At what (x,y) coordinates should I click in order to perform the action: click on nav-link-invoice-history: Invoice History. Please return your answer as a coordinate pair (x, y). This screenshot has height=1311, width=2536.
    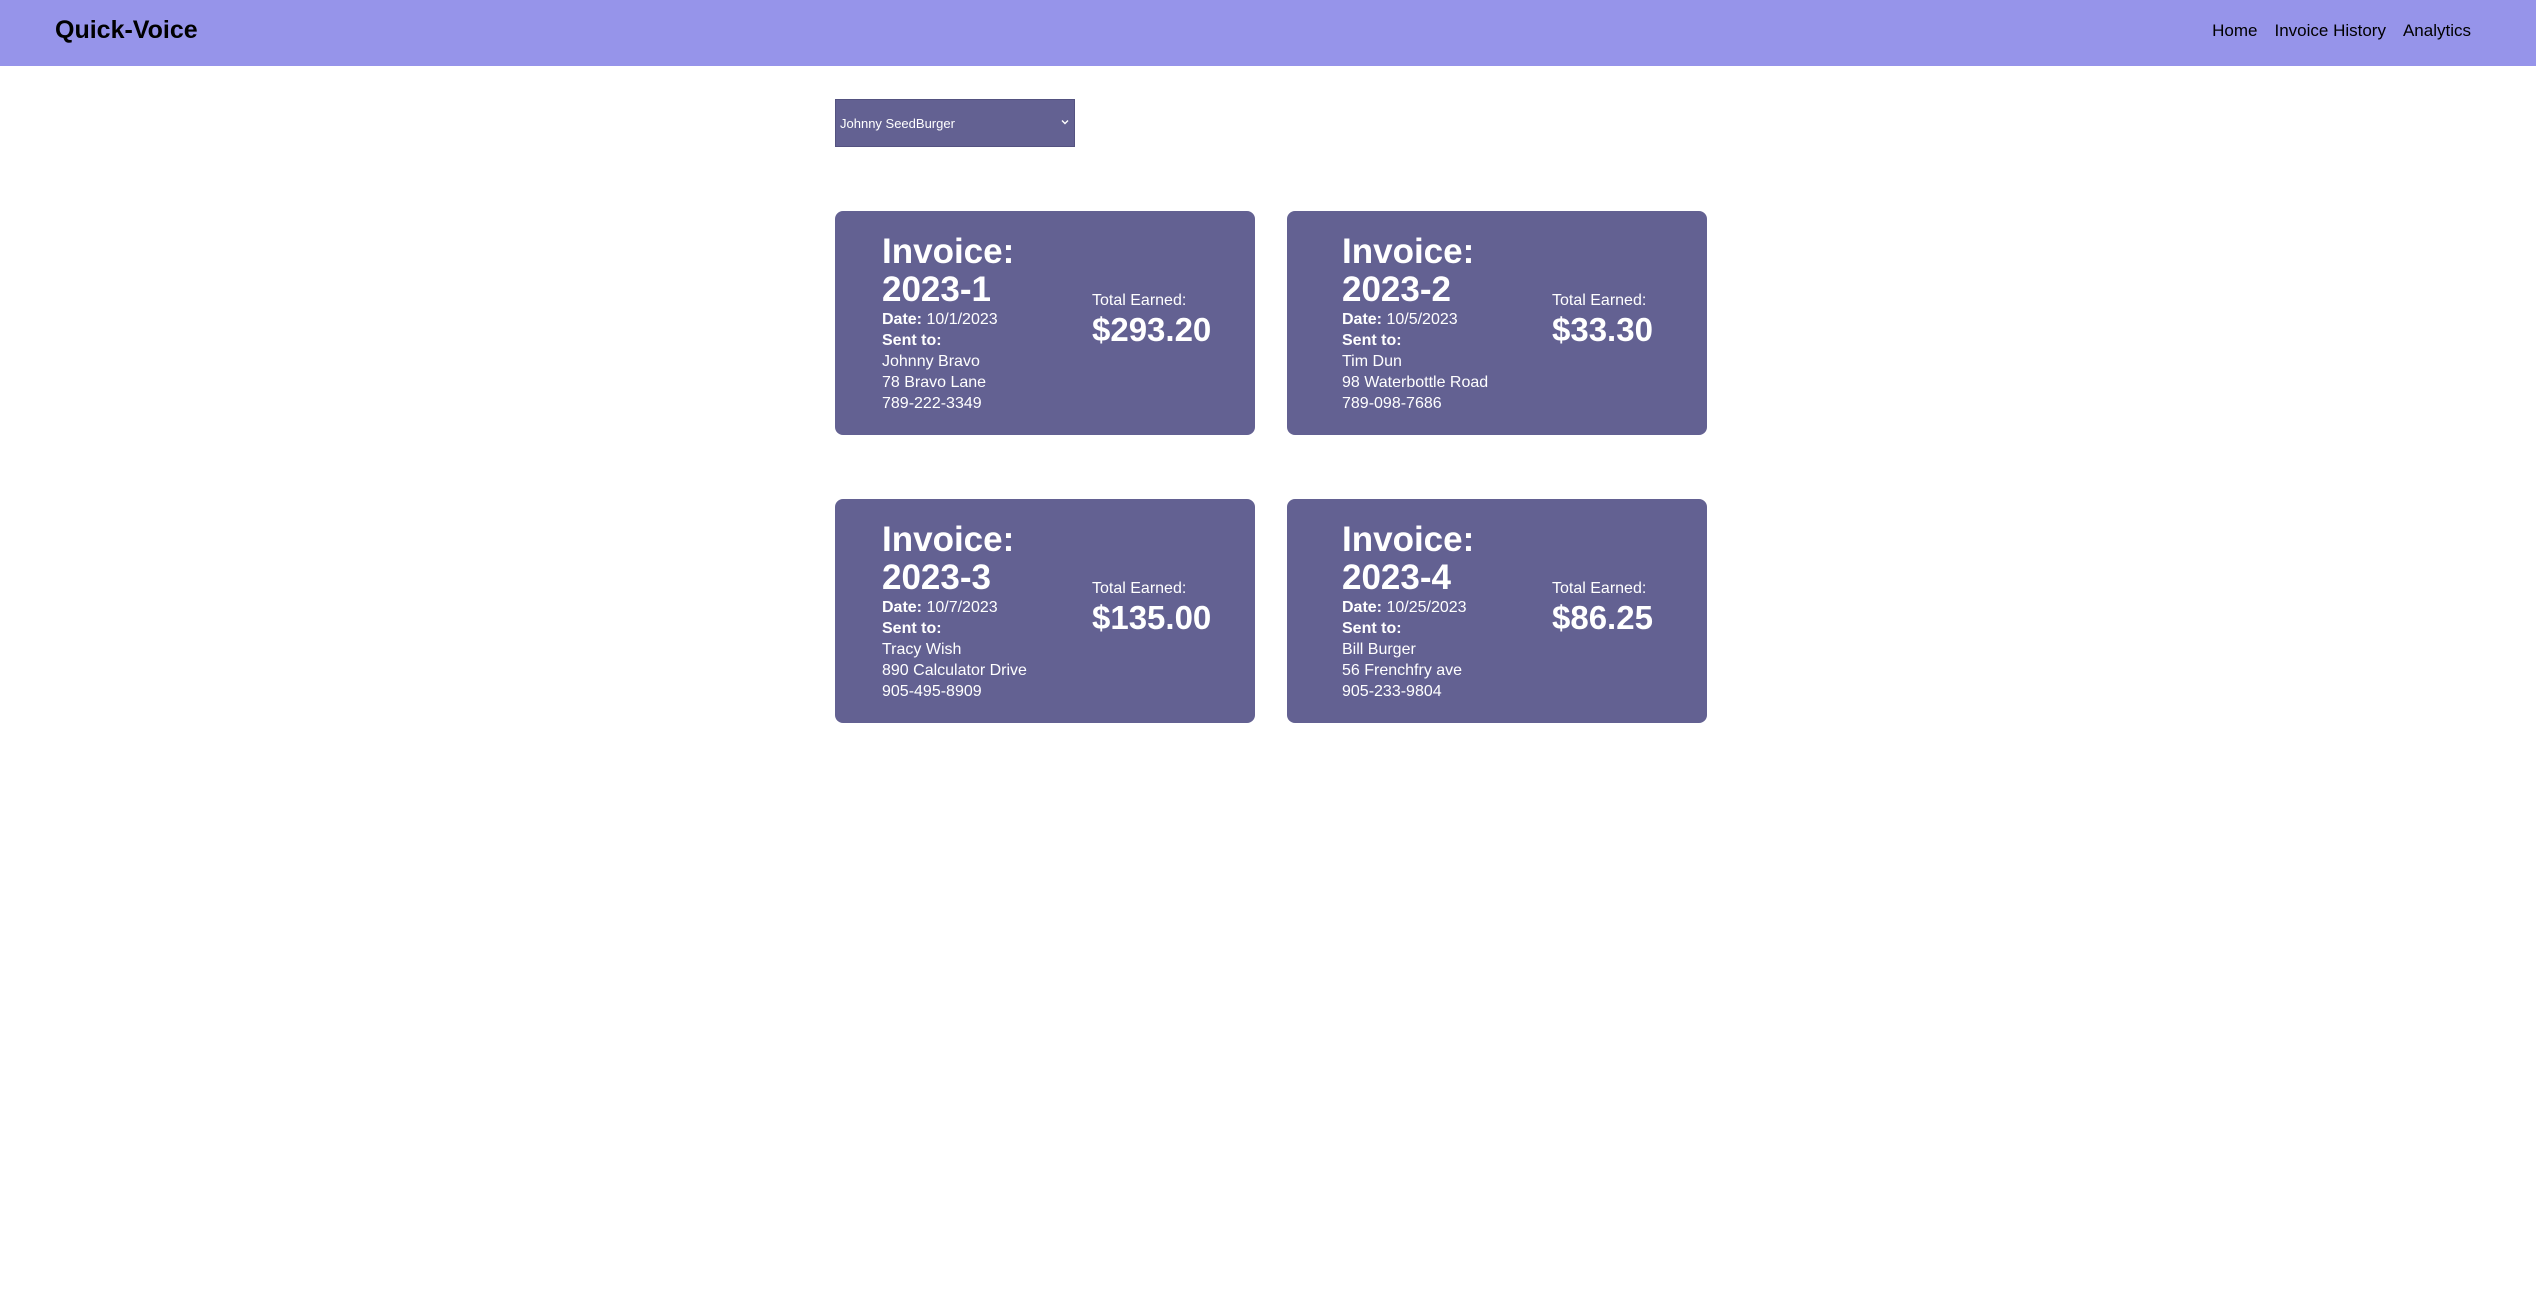
    Looking at the image, I should click on (2329, 31).